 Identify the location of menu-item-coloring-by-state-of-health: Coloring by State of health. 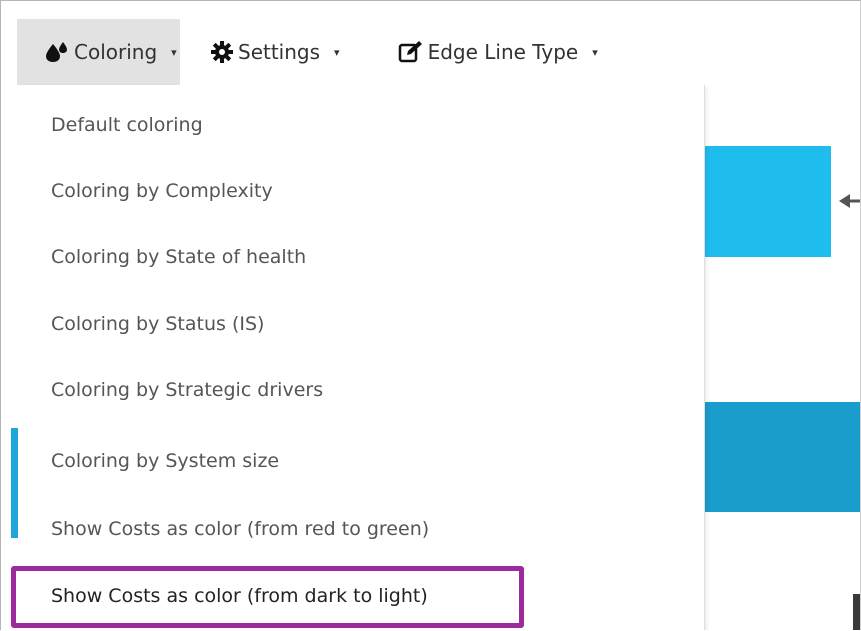
(361, 257).